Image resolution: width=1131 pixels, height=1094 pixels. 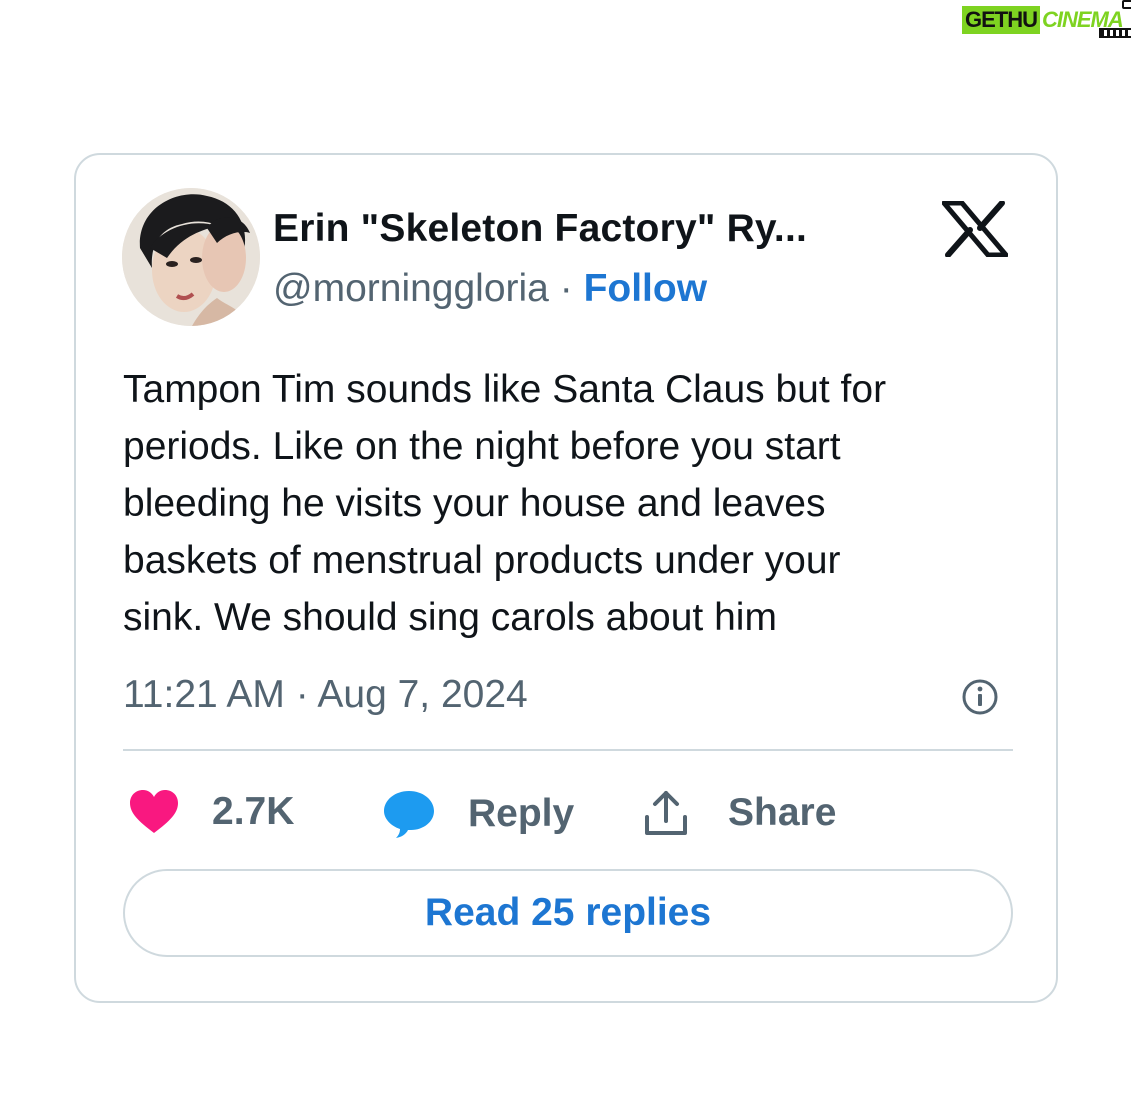 I want to click on action-bar: 2.7K Reply Share, so click(x=568, y=814).